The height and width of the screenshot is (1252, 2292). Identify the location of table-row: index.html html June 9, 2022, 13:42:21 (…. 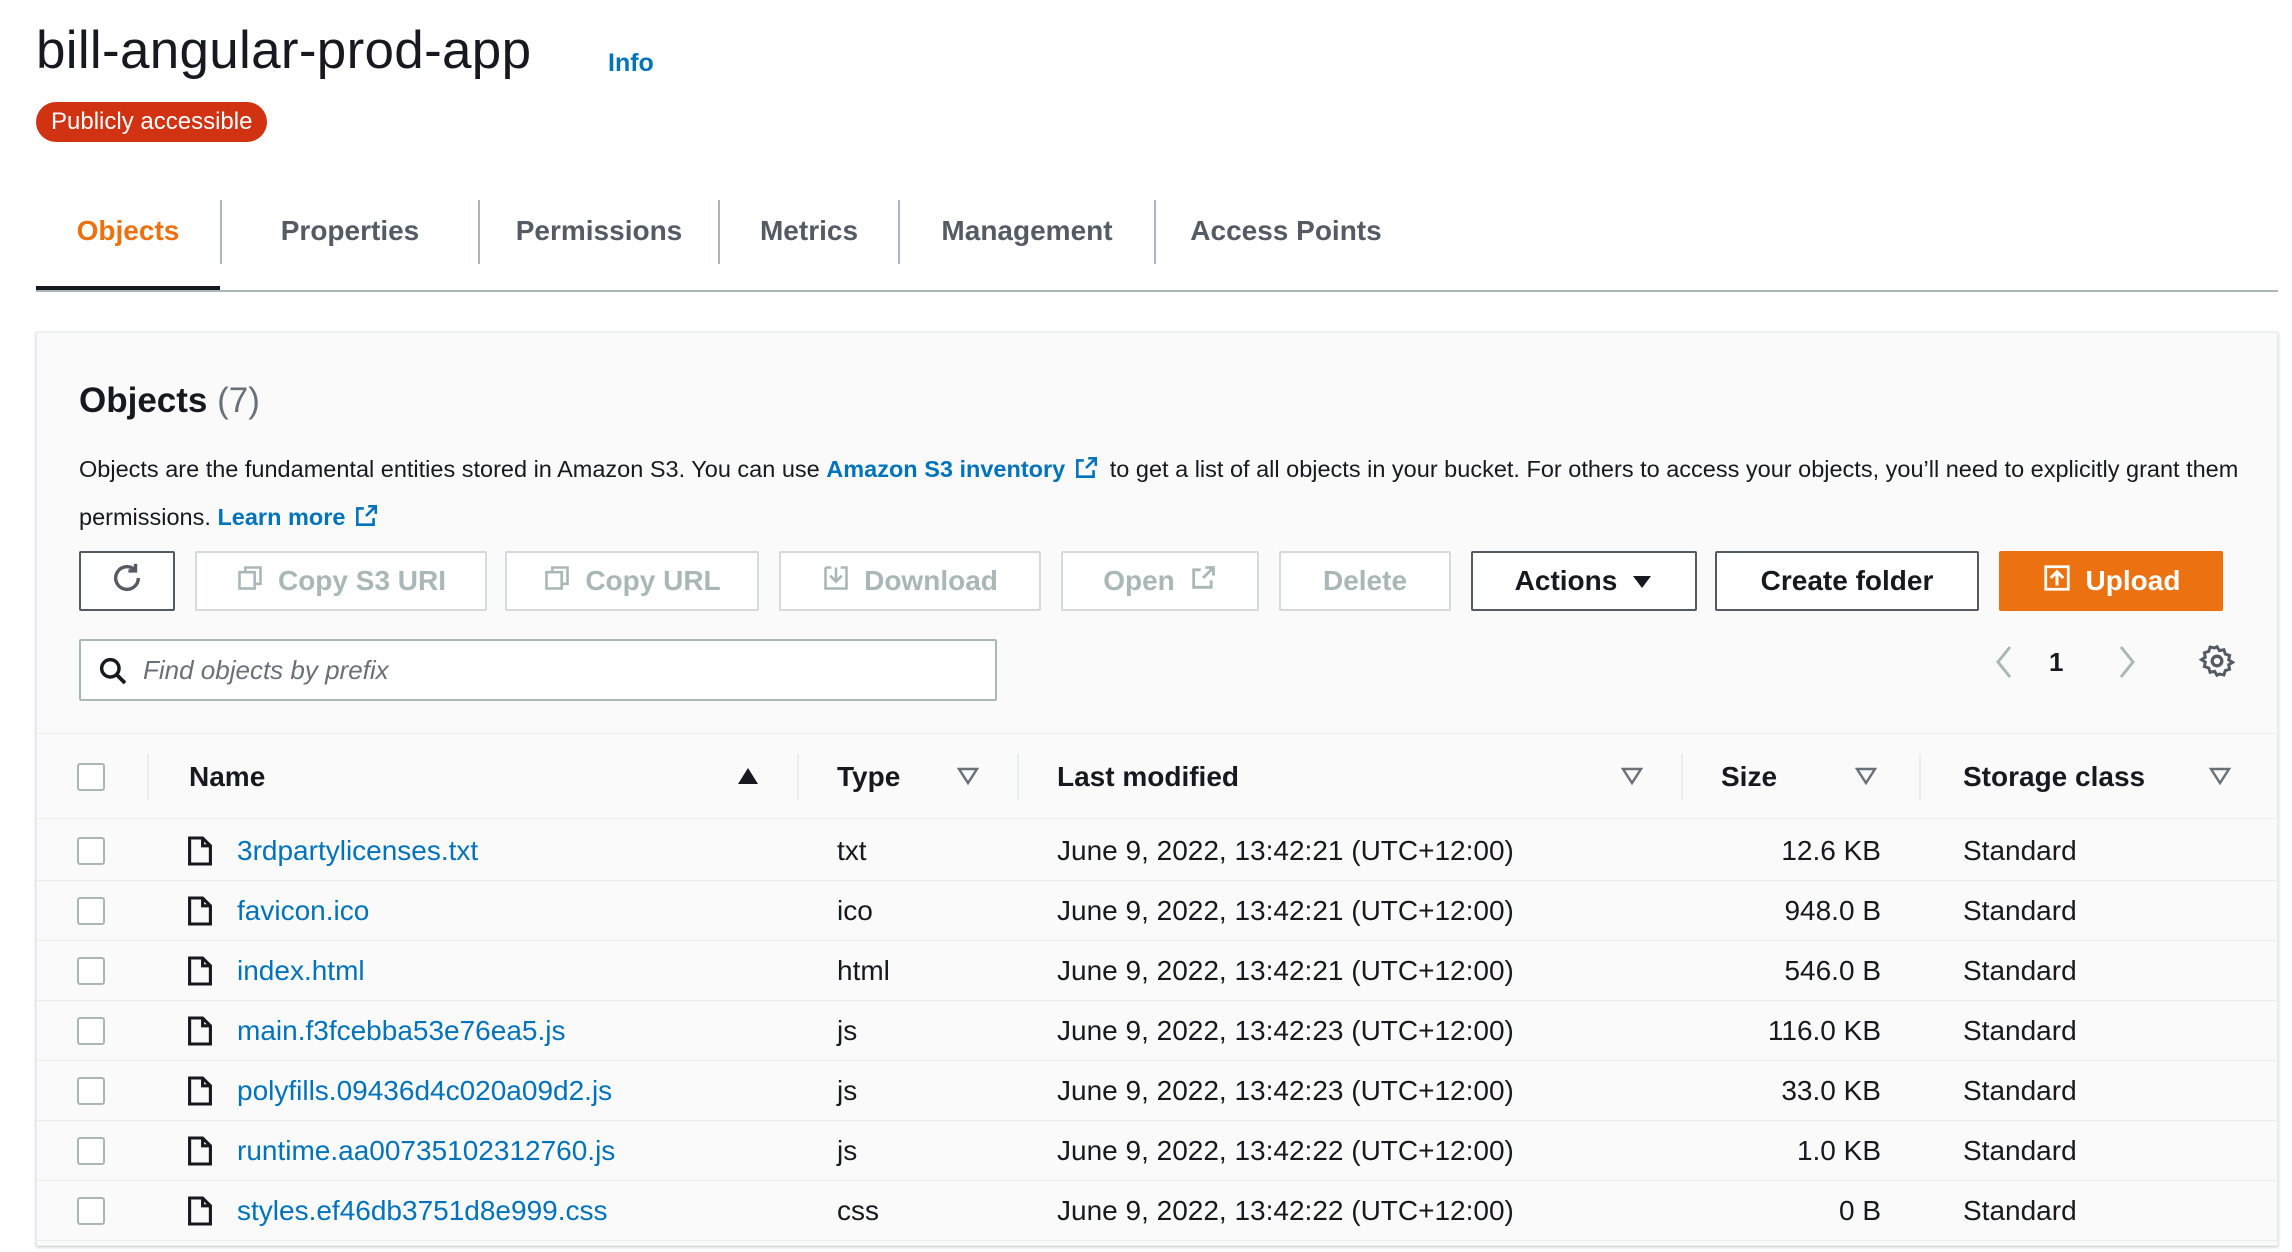
(1157, 971).